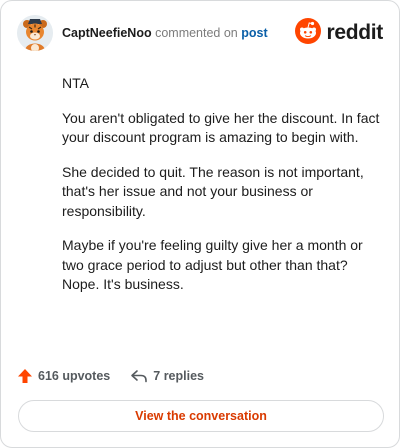 Image resolution: width=400 pixels, height=448 pixels. I want to click on upvote-stat: 616 upvotes, so click(63, 376).